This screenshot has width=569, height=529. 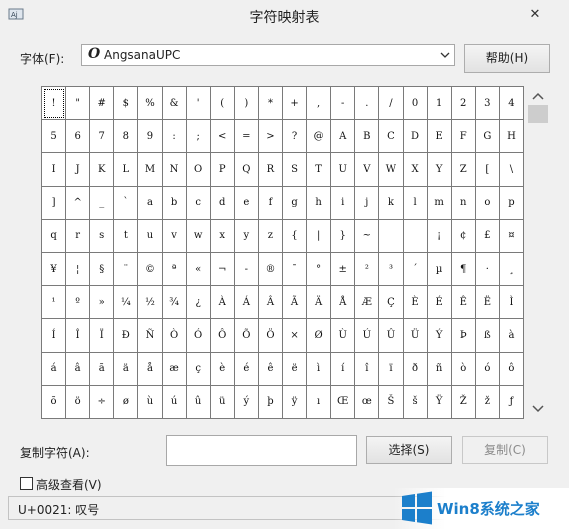 What do you see at coordinates (391, 402) in the screenshot?
I see `character-cell: Š` at bounding box center [391, 402].